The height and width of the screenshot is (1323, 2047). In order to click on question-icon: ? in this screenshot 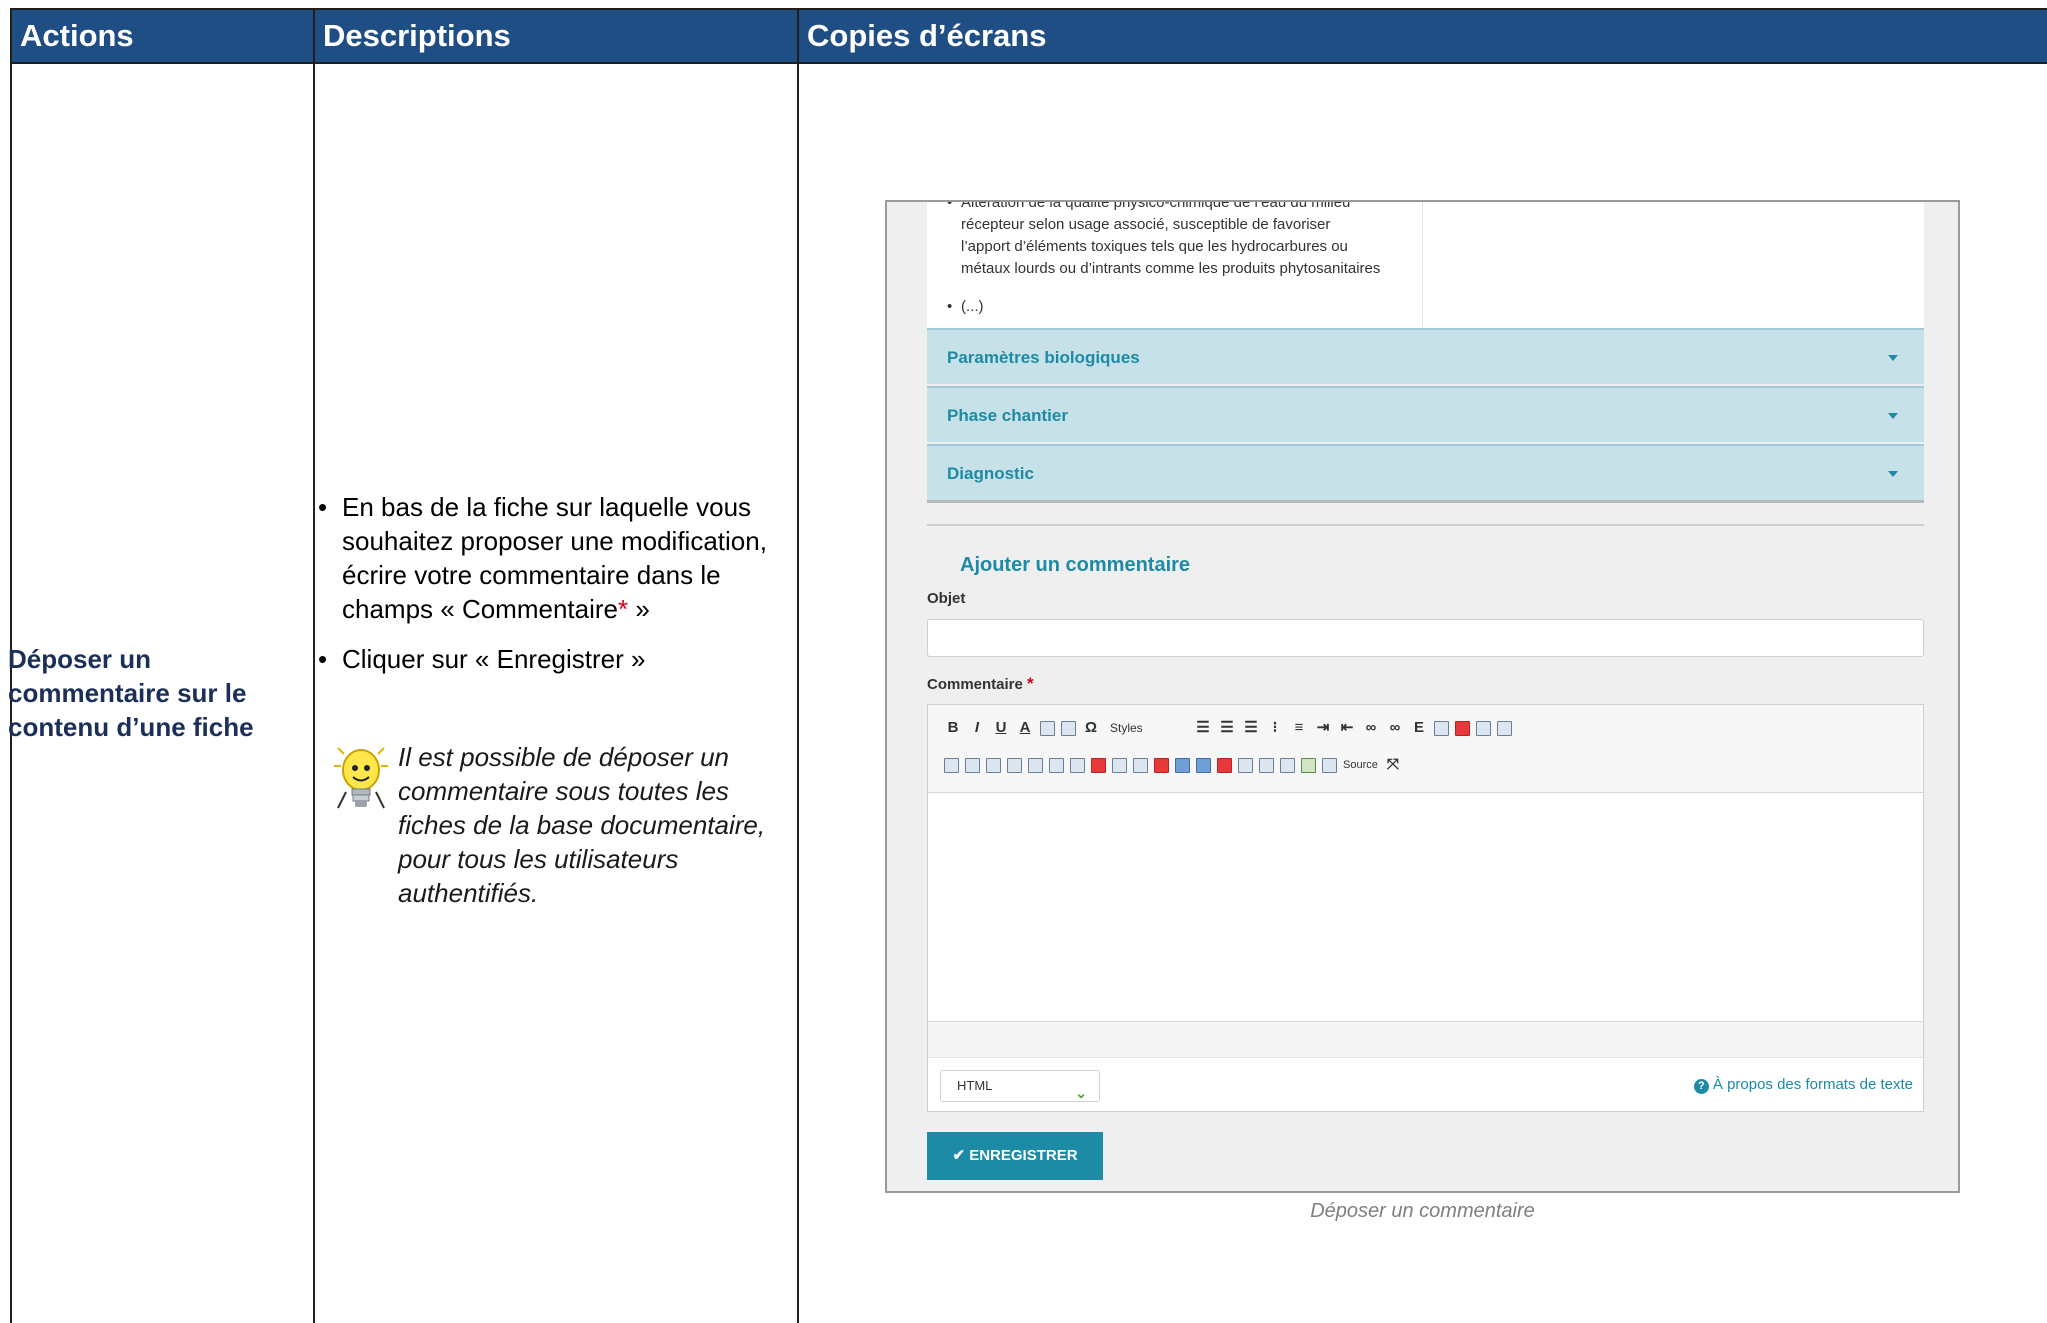, I will do `click(1701, 1086)`.